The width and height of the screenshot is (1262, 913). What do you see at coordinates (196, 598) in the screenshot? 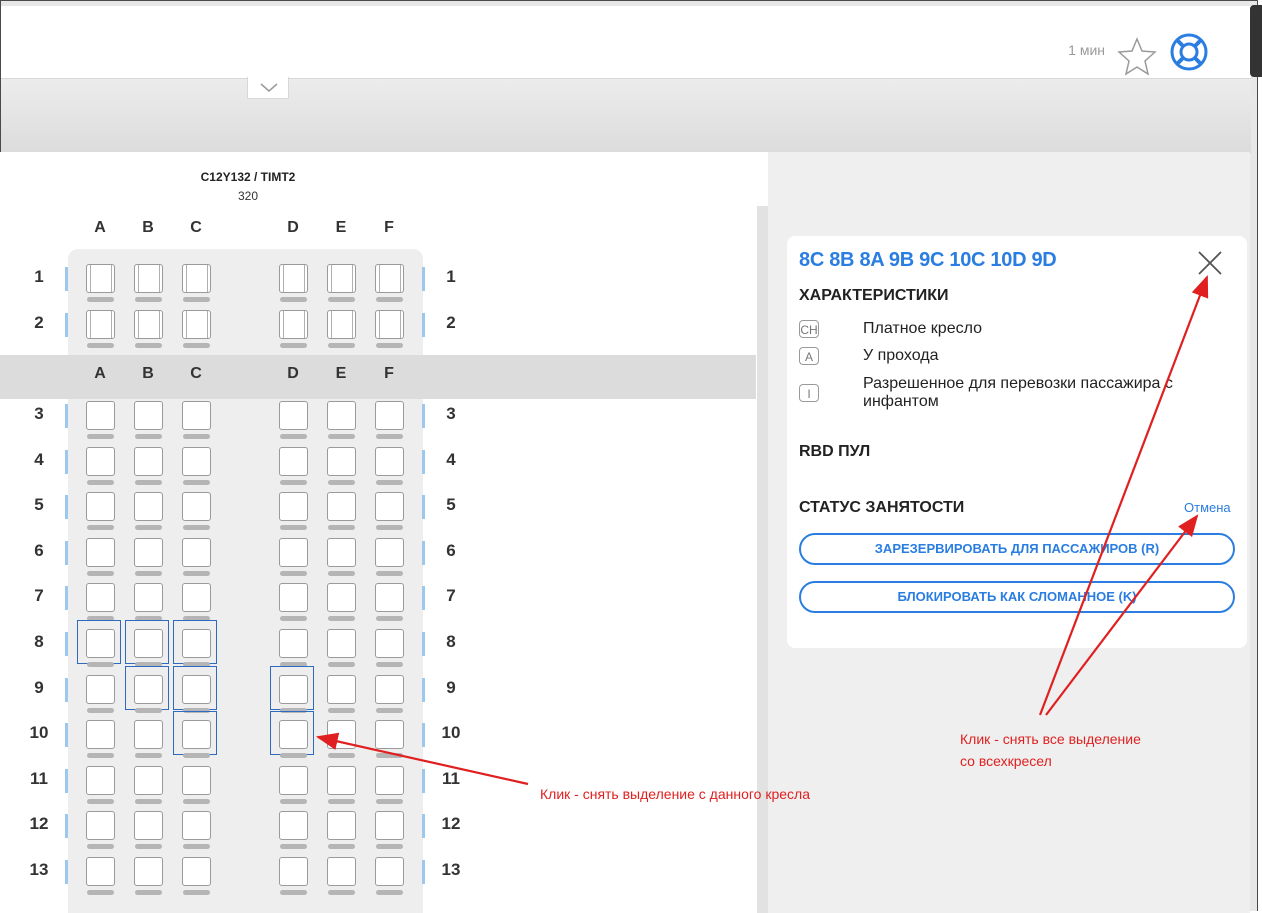
I see `seat-7C` at bounding box center [196, 598].